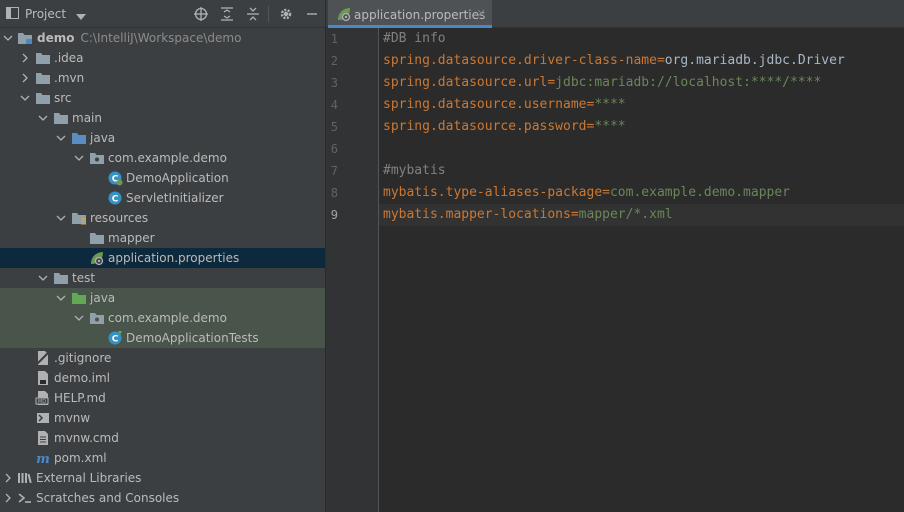 The image size is (904, 512). Describe the element at coordinates (97, 158) in the screenshot. I see `package-icon` at that location.